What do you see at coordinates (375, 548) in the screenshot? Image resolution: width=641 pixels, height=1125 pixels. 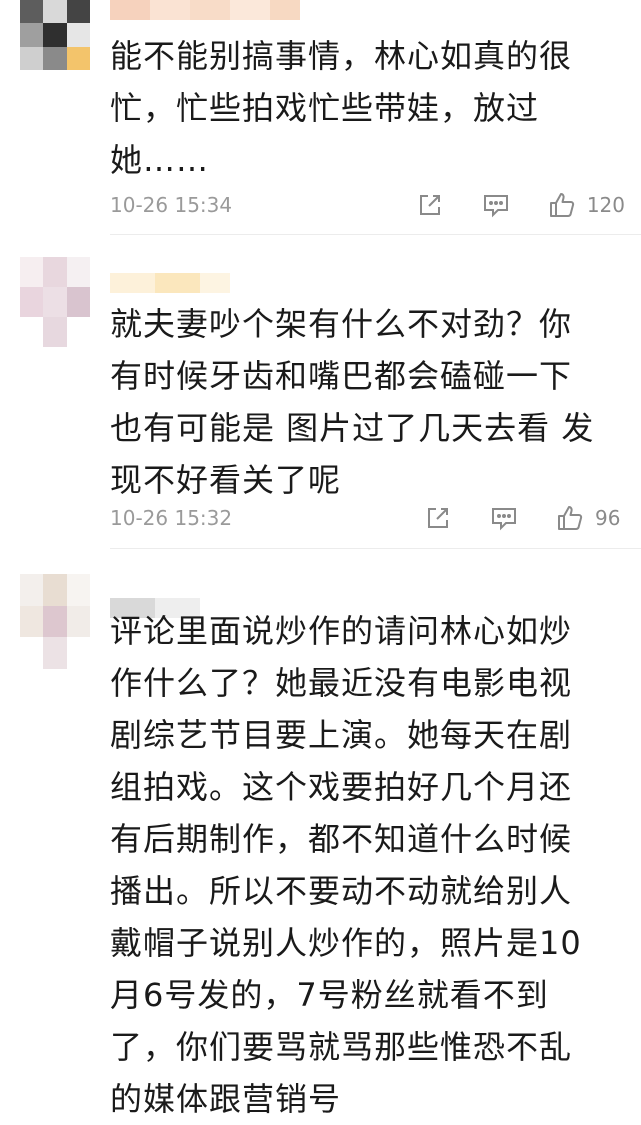 I see `divider` at bounding box center [375, 548].